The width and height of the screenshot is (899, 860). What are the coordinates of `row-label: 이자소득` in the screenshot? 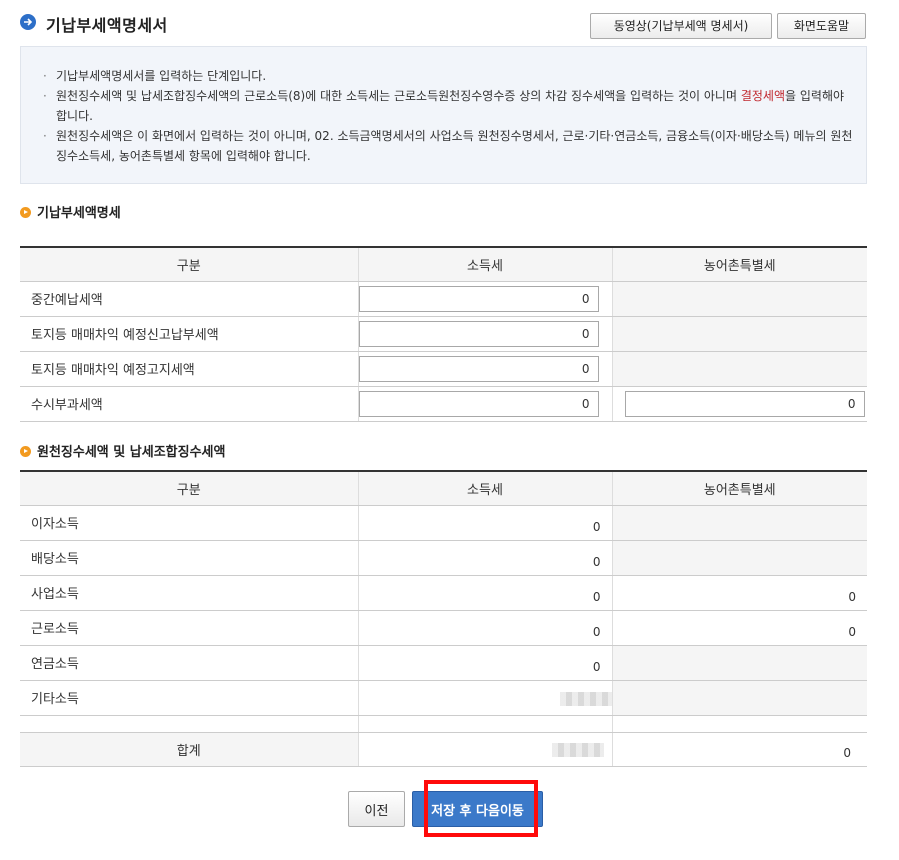 It's located at (189, 523).